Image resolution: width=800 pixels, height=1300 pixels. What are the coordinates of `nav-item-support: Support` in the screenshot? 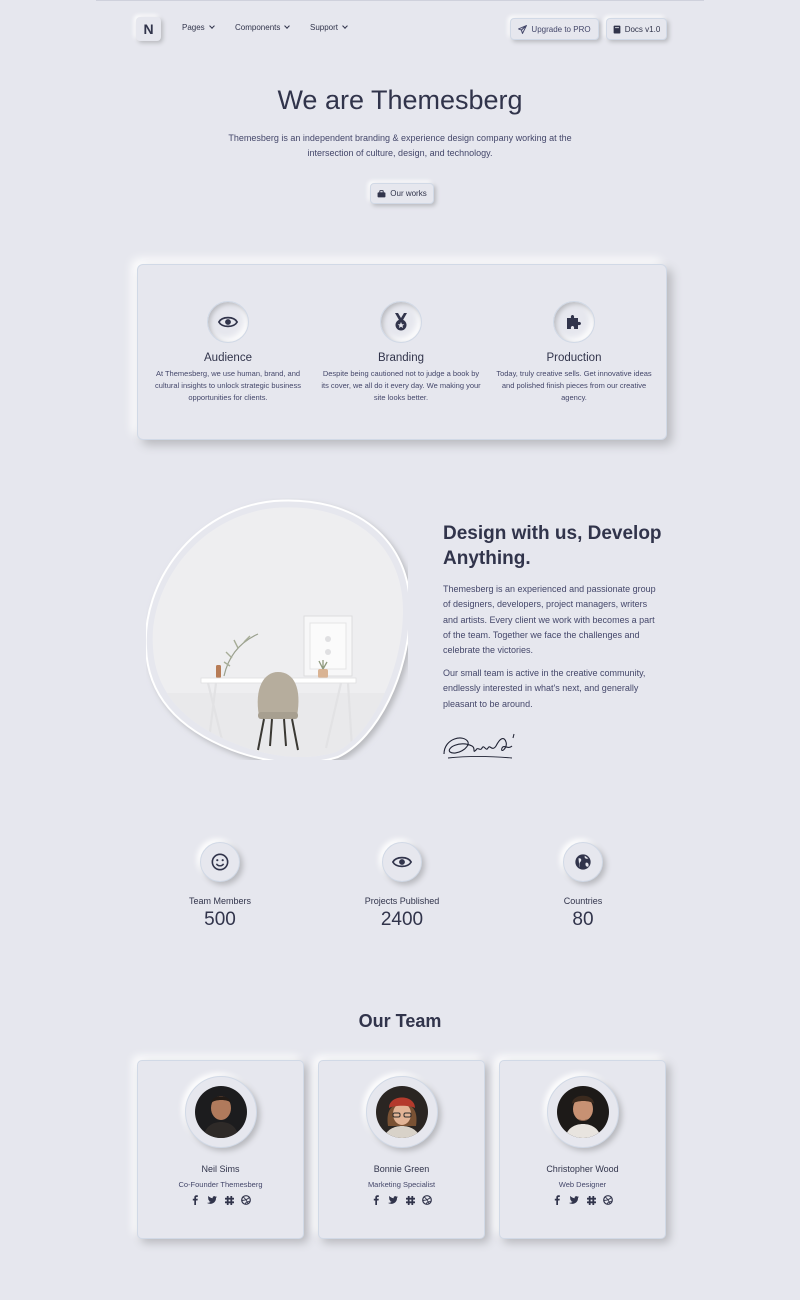 It's located at (329, 27).